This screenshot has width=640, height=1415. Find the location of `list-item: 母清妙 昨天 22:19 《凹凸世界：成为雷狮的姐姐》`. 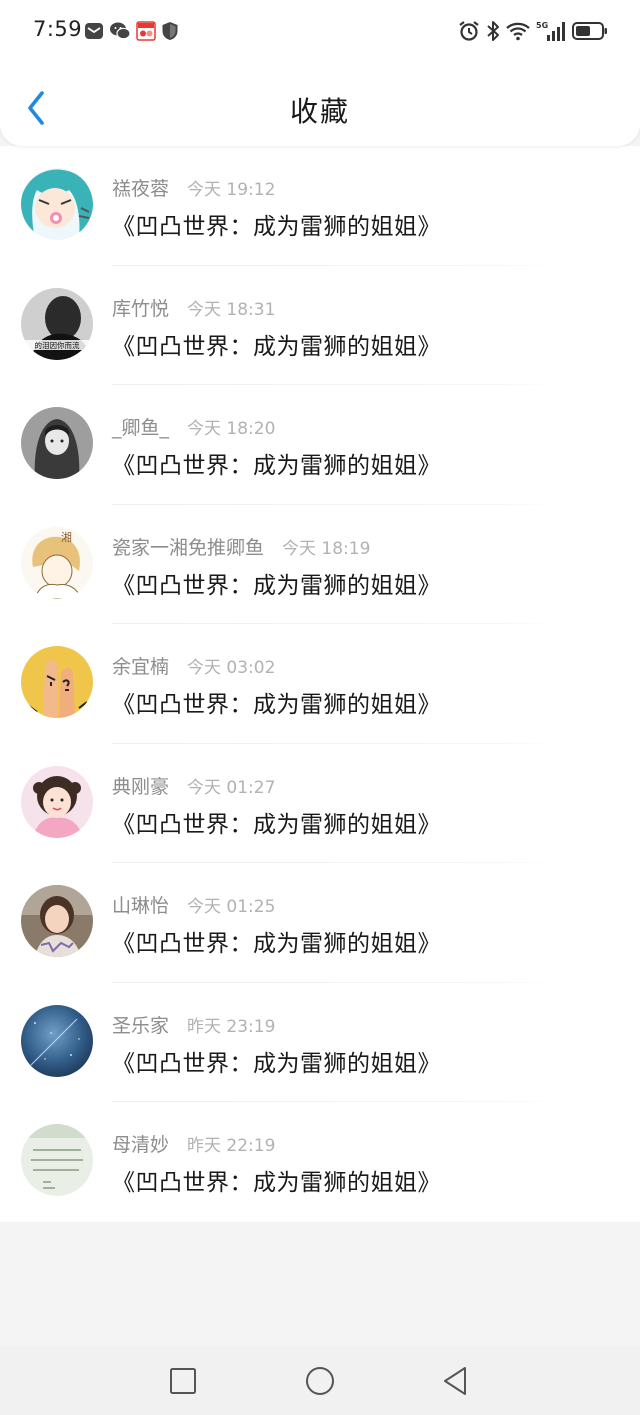

list-item: 母清妙 昨天 22:19 《凹凸世界：成为雷狮的姐姐》 is located at coordinates (320, 1162).